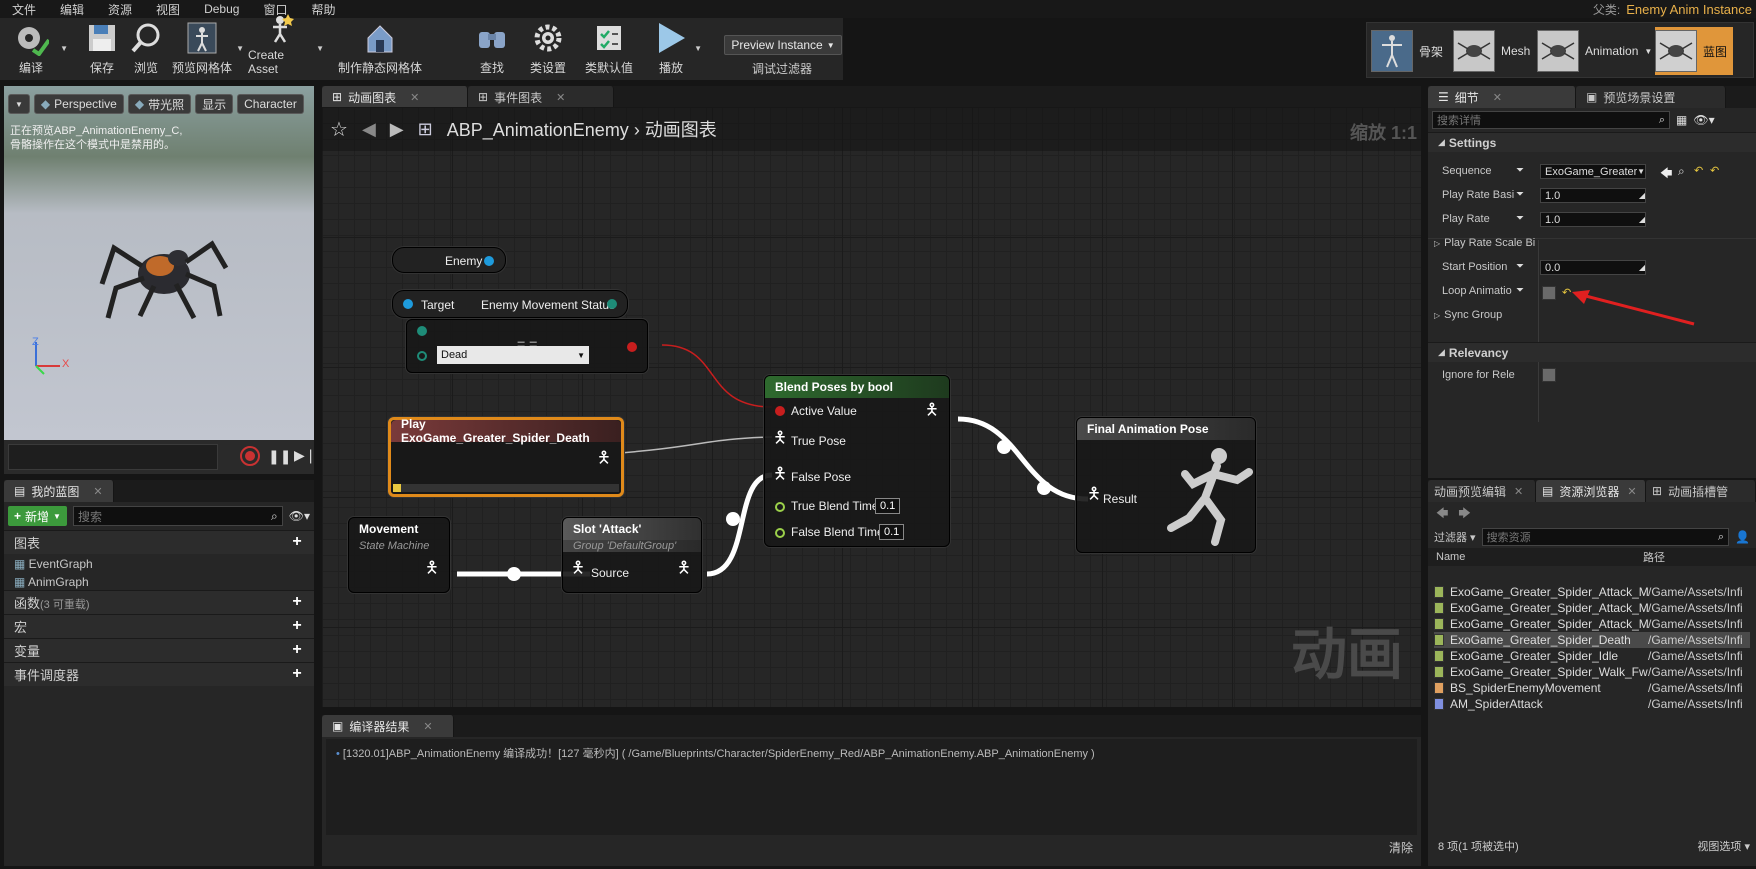 This screenshot has width=1756, height=869. Describe the element at coordinates (1742, 537) in the screenshot. I see `user-icon: 👤` at that location.